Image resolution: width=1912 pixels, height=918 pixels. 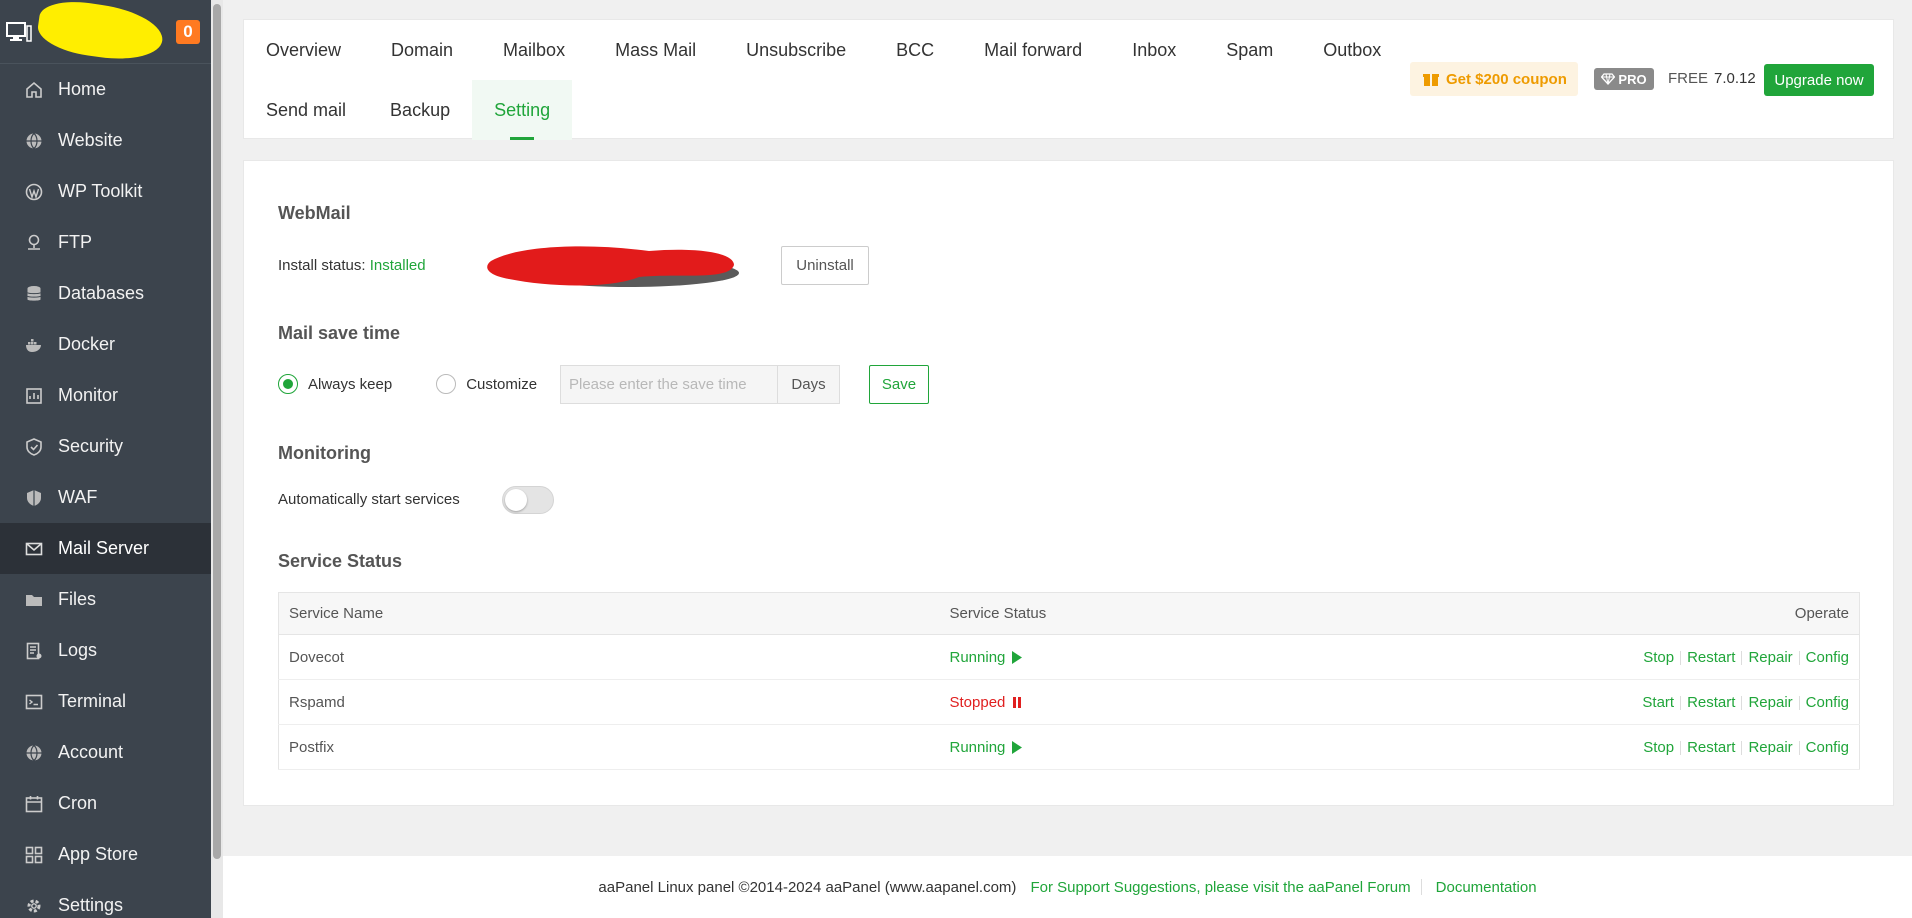 What do you see at coordinates (397, 265) in the screenshot?
I see `install-status-value: Installed` at bounding box center [397, 265].